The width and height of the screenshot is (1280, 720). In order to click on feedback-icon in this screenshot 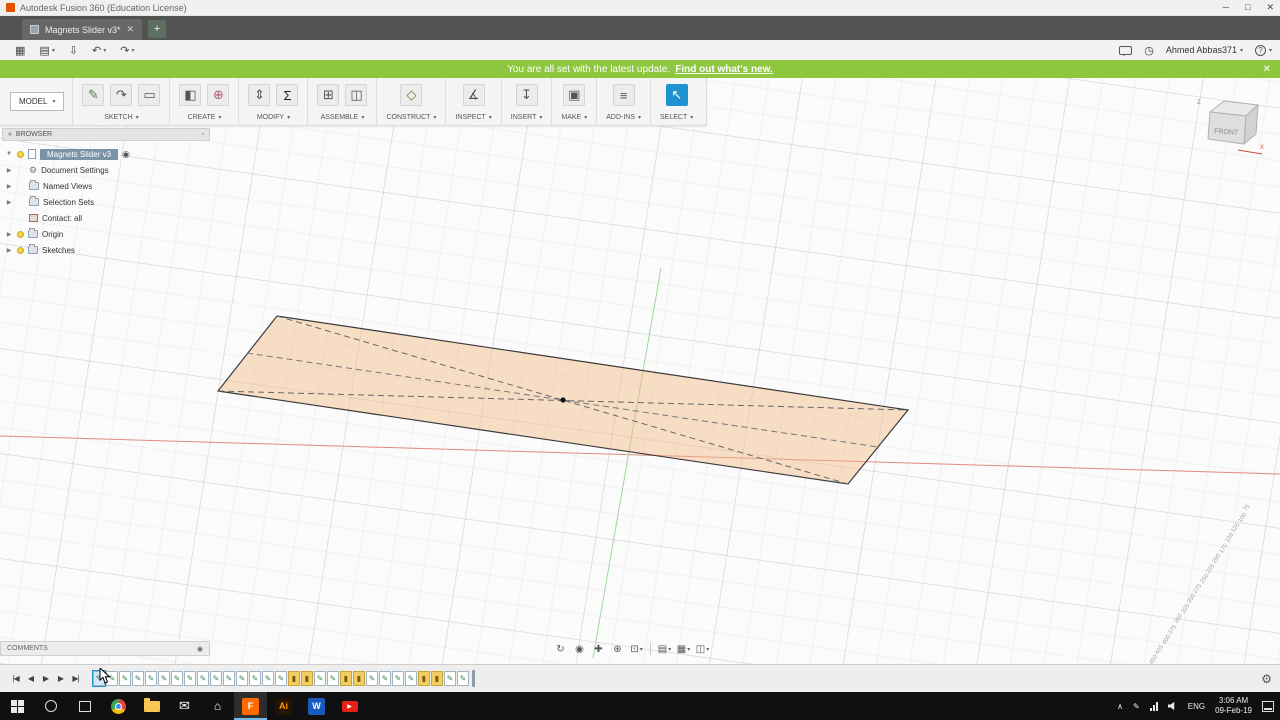, I will do `click(1126, 50)`.